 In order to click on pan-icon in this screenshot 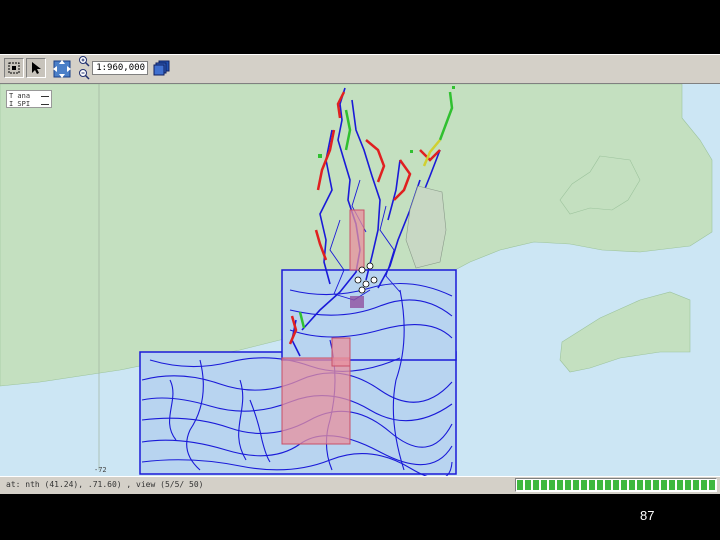, I will do `click(62, 69)`.